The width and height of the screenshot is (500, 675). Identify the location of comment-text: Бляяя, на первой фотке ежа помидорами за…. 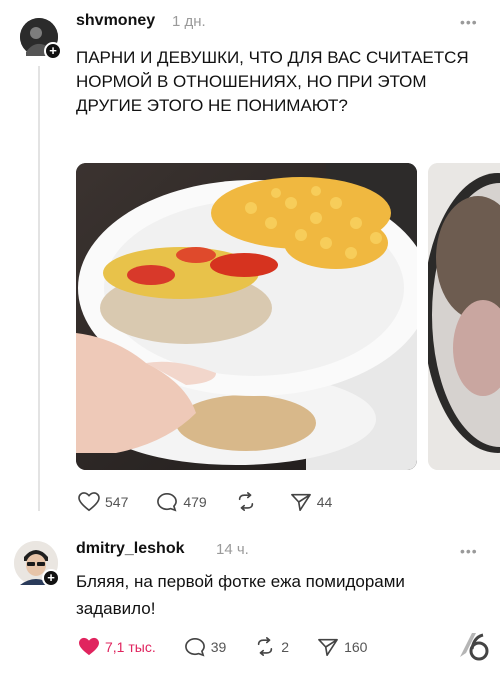
(240, 595).